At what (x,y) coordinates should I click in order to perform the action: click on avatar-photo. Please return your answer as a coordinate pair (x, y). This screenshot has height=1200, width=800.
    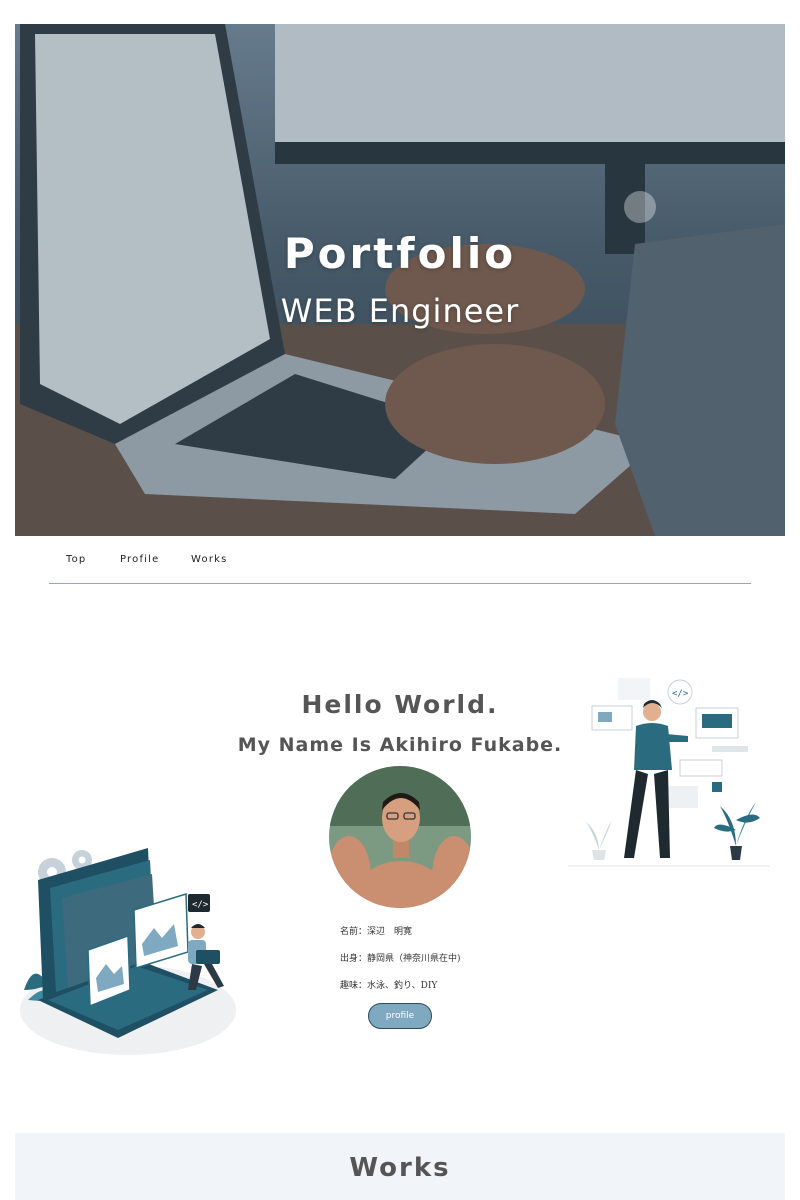
    Looking at the image, I should click on (400, 837).